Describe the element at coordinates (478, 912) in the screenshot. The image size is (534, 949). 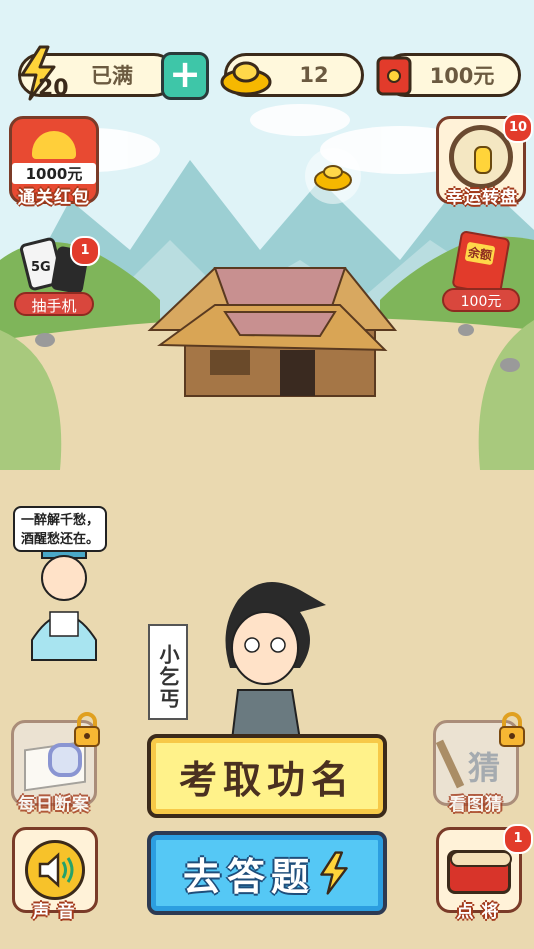
I see `summon-label: 点 将` at that location.